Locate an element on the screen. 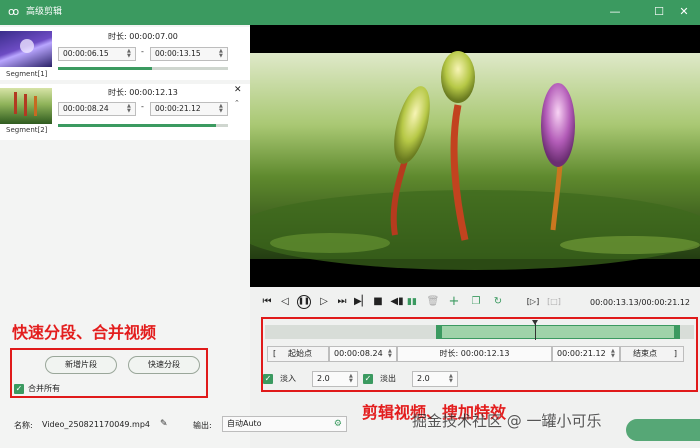 The width and height of the screenshot is (700, 448). fade-out-value: 2.0 is located at coordinates (423, 378).